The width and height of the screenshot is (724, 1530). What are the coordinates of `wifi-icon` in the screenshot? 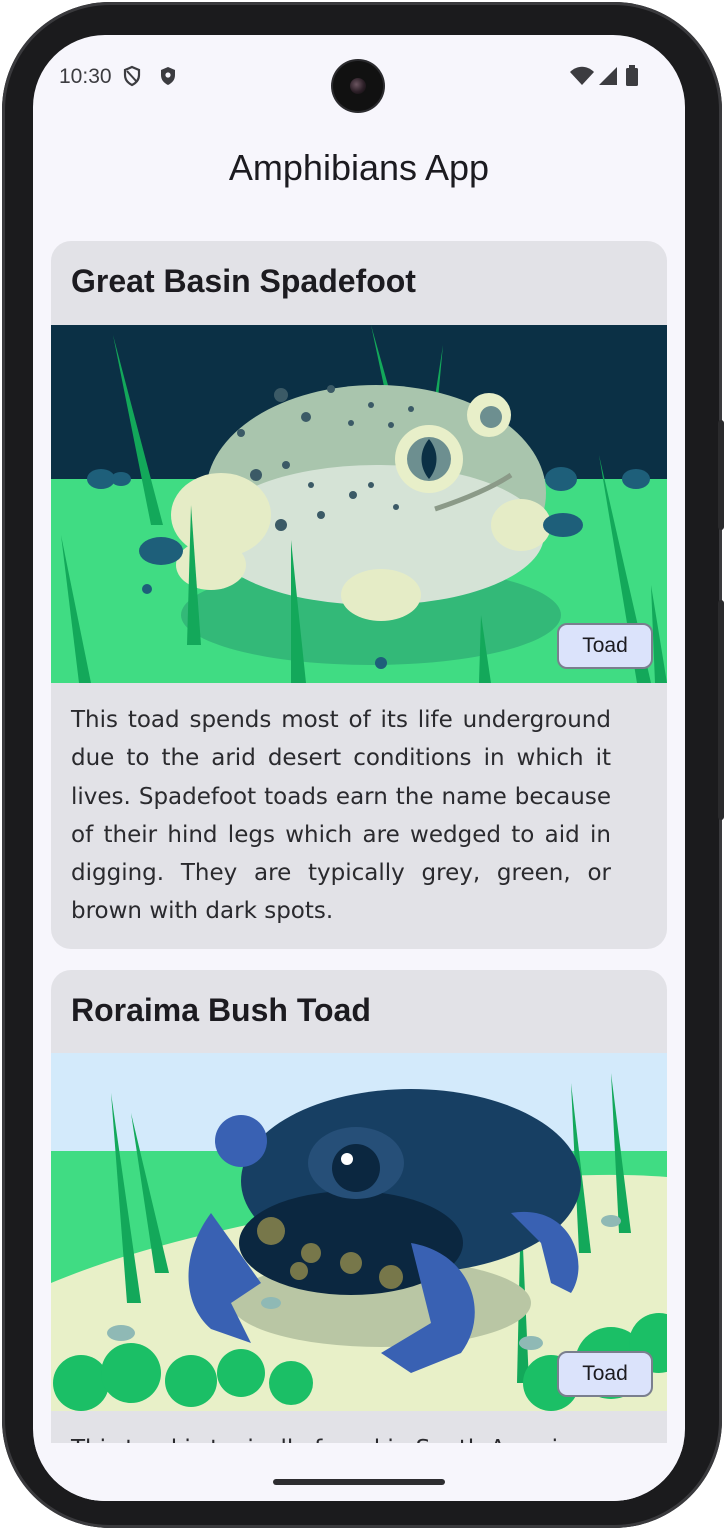 It's located at (582, 76).